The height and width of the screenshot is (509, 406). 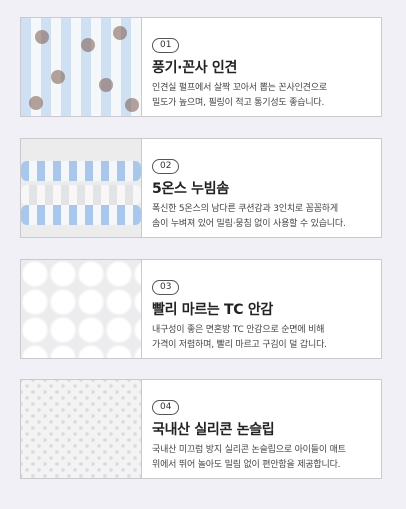 I want to click on feature-title: 5온스 누빔솜, so click(x=190, y=189).